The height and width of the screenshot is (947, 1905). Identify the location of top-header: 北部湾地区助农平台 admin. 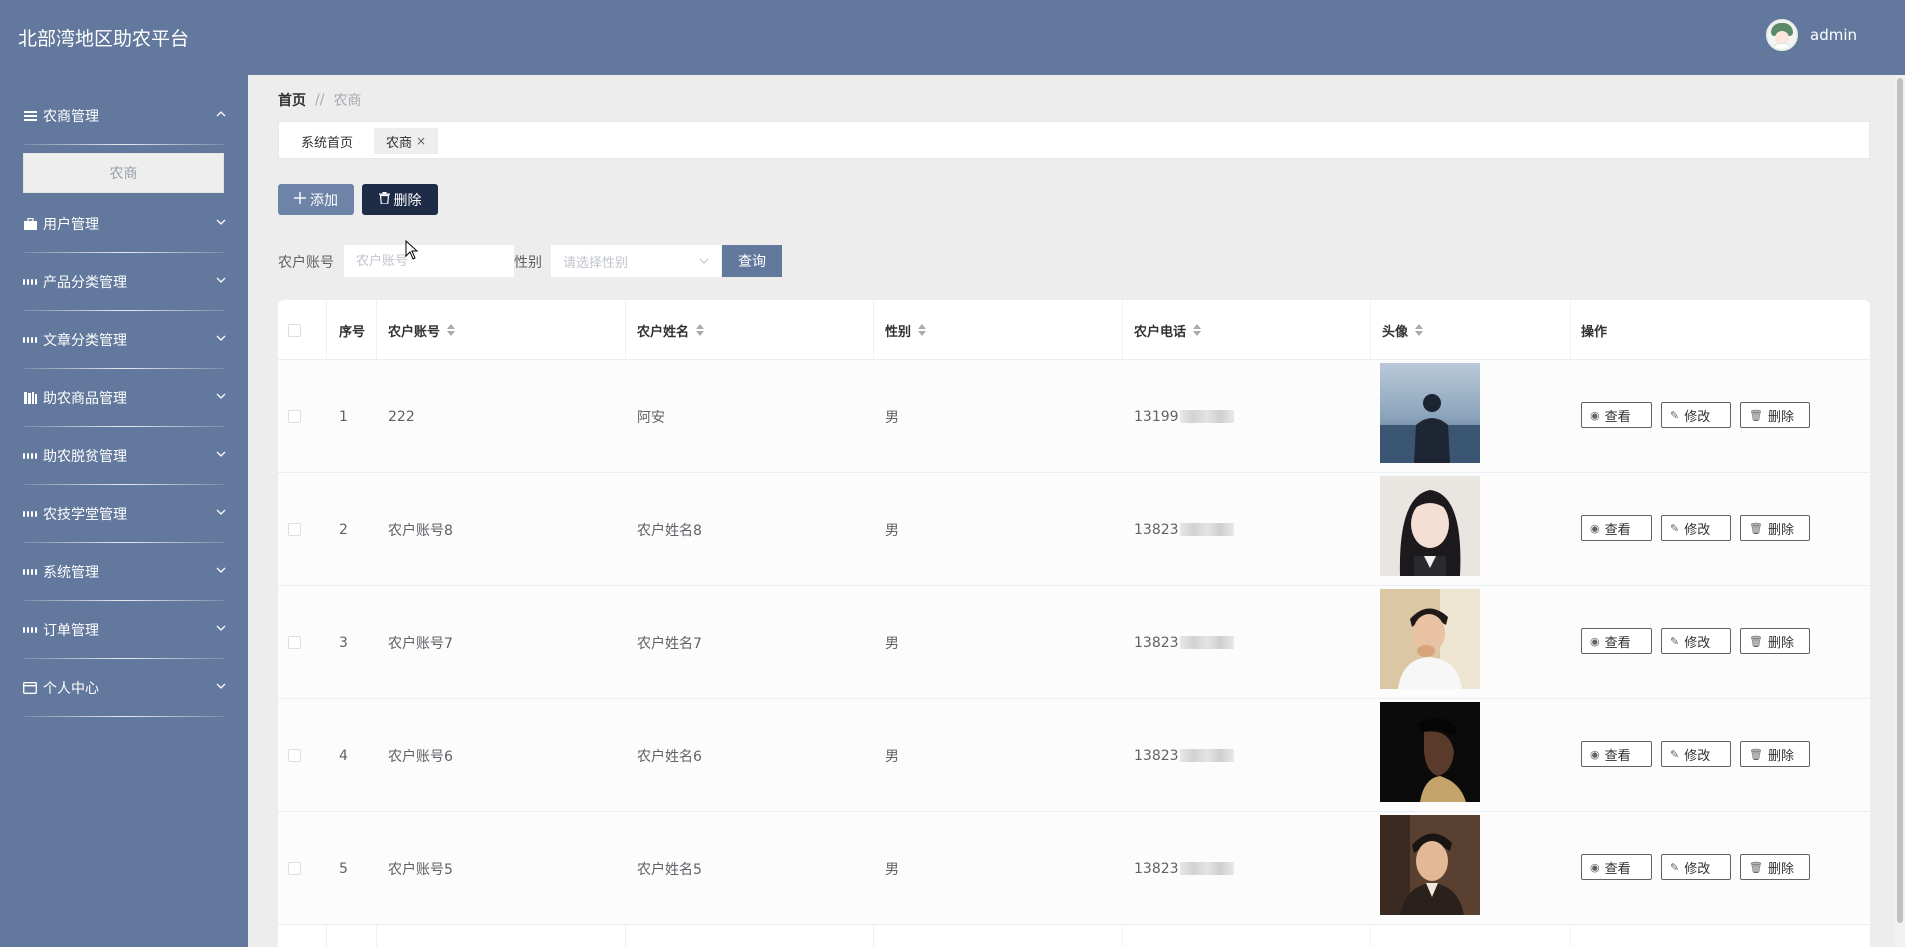
(952, 37).